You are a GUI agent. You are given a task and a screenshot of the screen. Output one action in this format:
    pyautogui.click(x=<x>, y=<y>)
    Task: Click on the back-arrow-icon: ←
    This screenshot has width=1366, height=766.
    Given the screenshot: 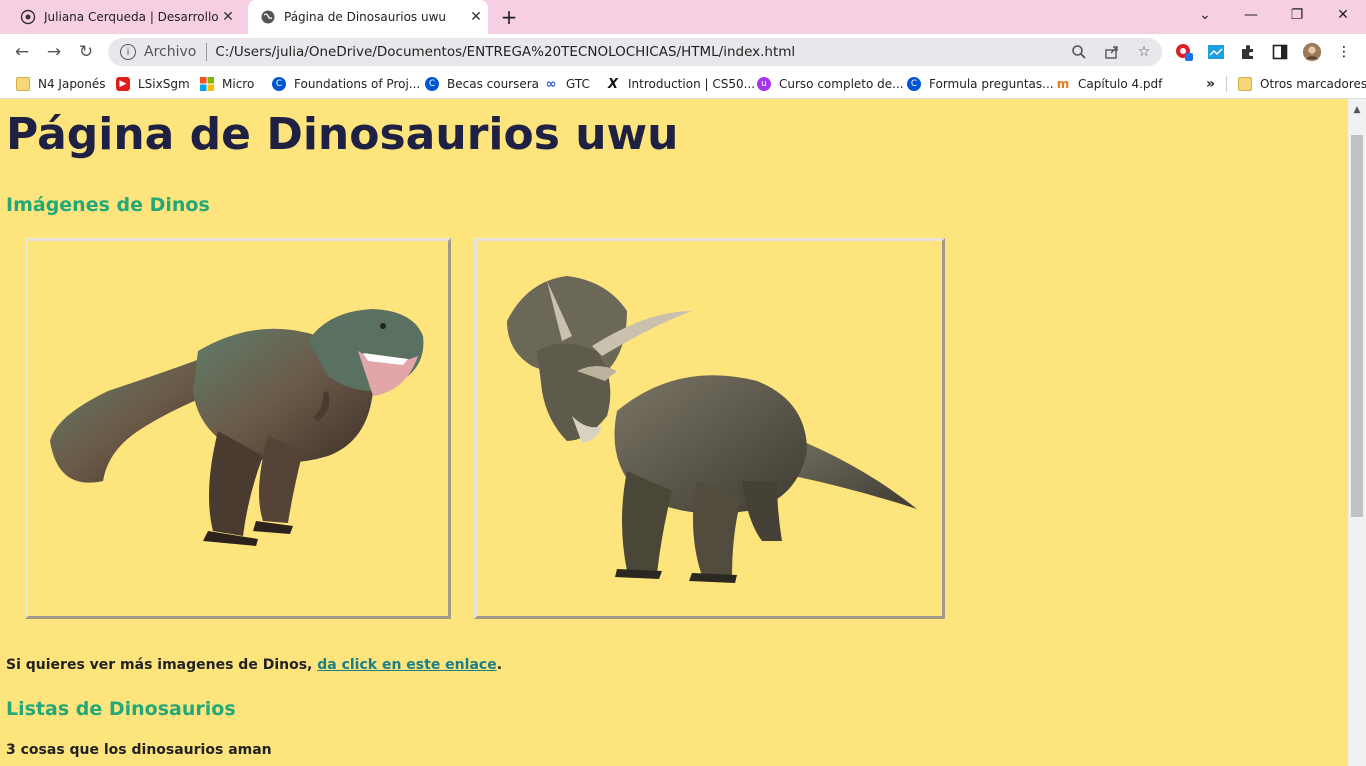 What is the action you would take?
    pyautogui.click(x=22, y=52)
    